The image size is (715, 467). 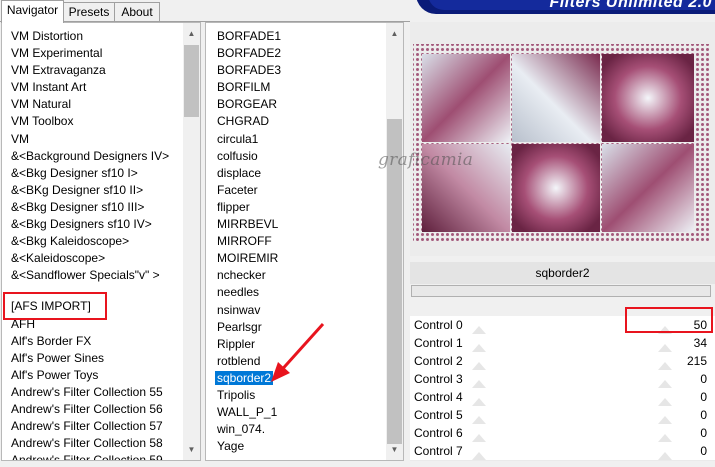 I want to click on filter-item: Faceter, so click(x=304, y=190).